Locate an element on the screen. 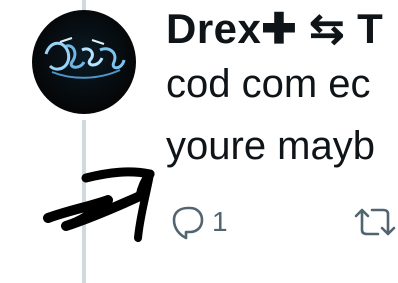 This screenshot has width=398, height=283. reply-count: 1 is located at coordinates (220, 221).